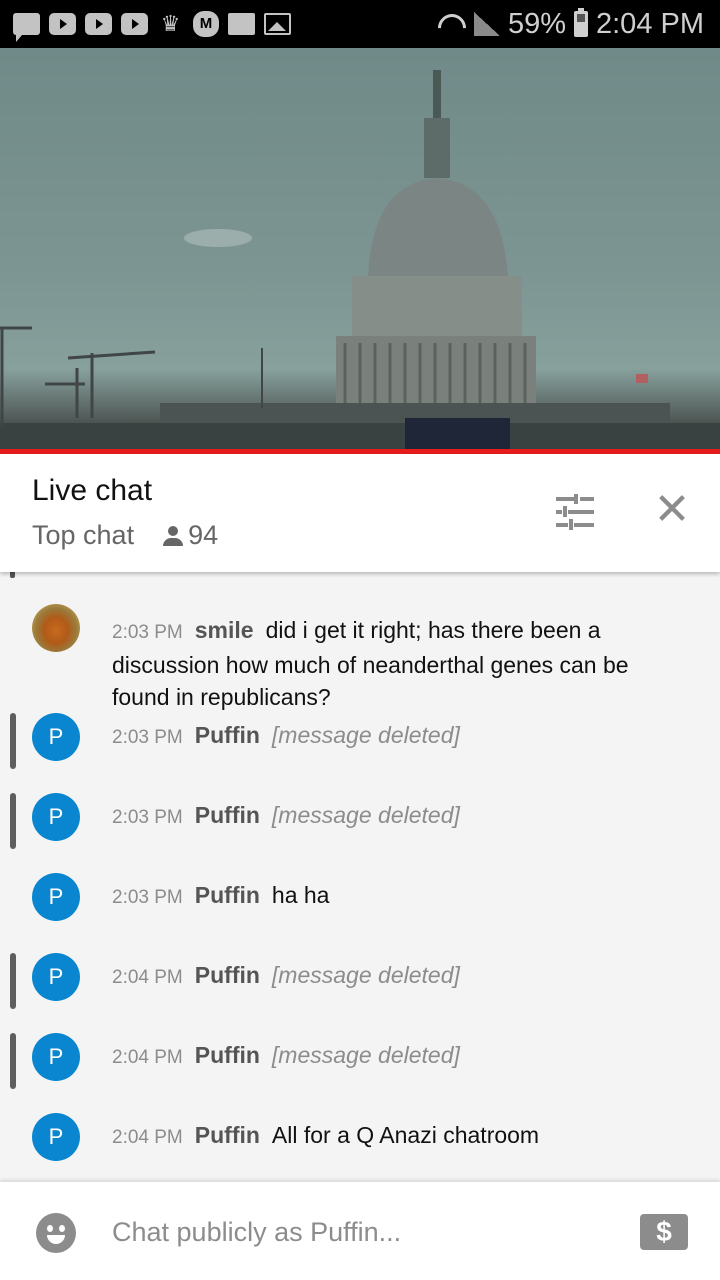 This screenshot has height=1280, width=720. Describe the element at coordinates (437, 148) in the screenshot. I see `lantern` at that location.